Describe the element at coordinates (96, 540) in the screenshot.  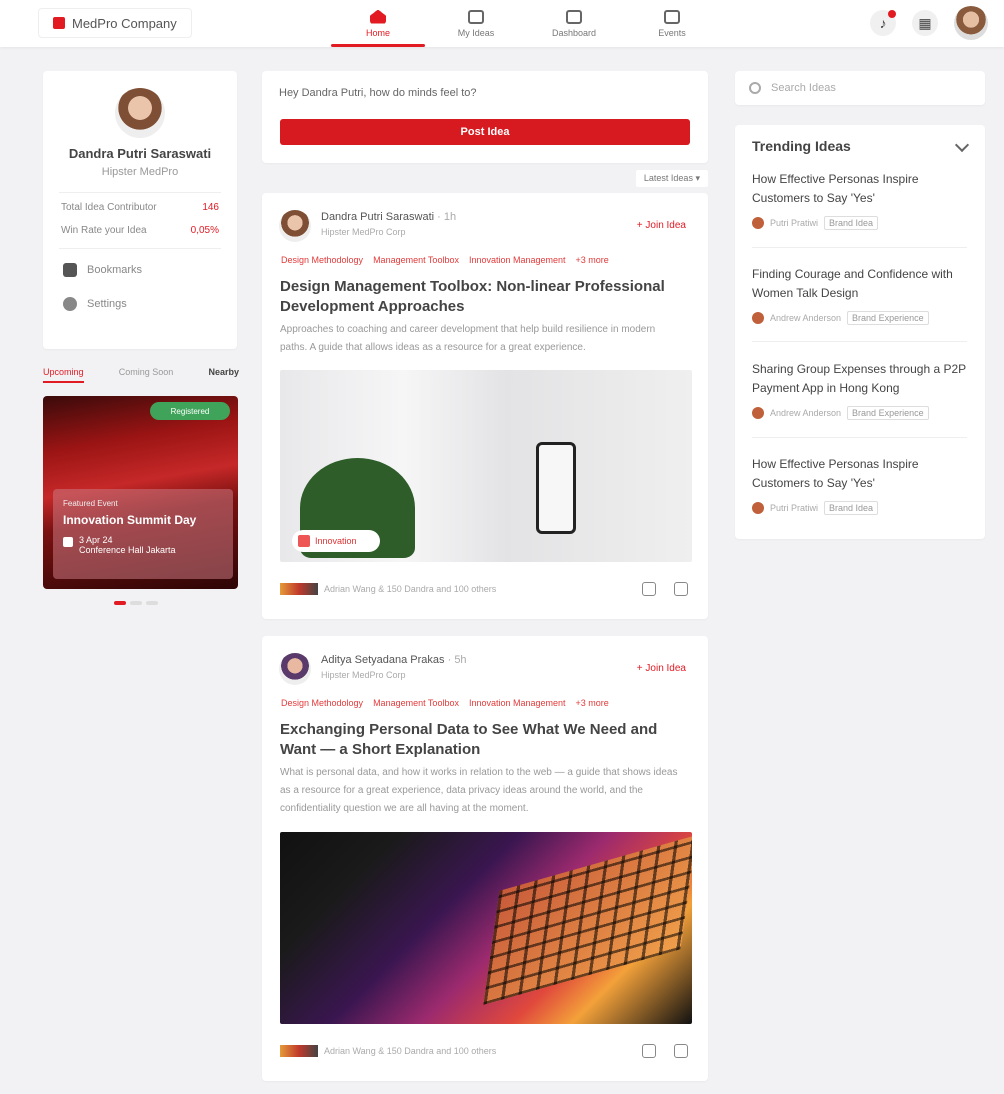
I see `event-date: 3 Apr 24` at that location.